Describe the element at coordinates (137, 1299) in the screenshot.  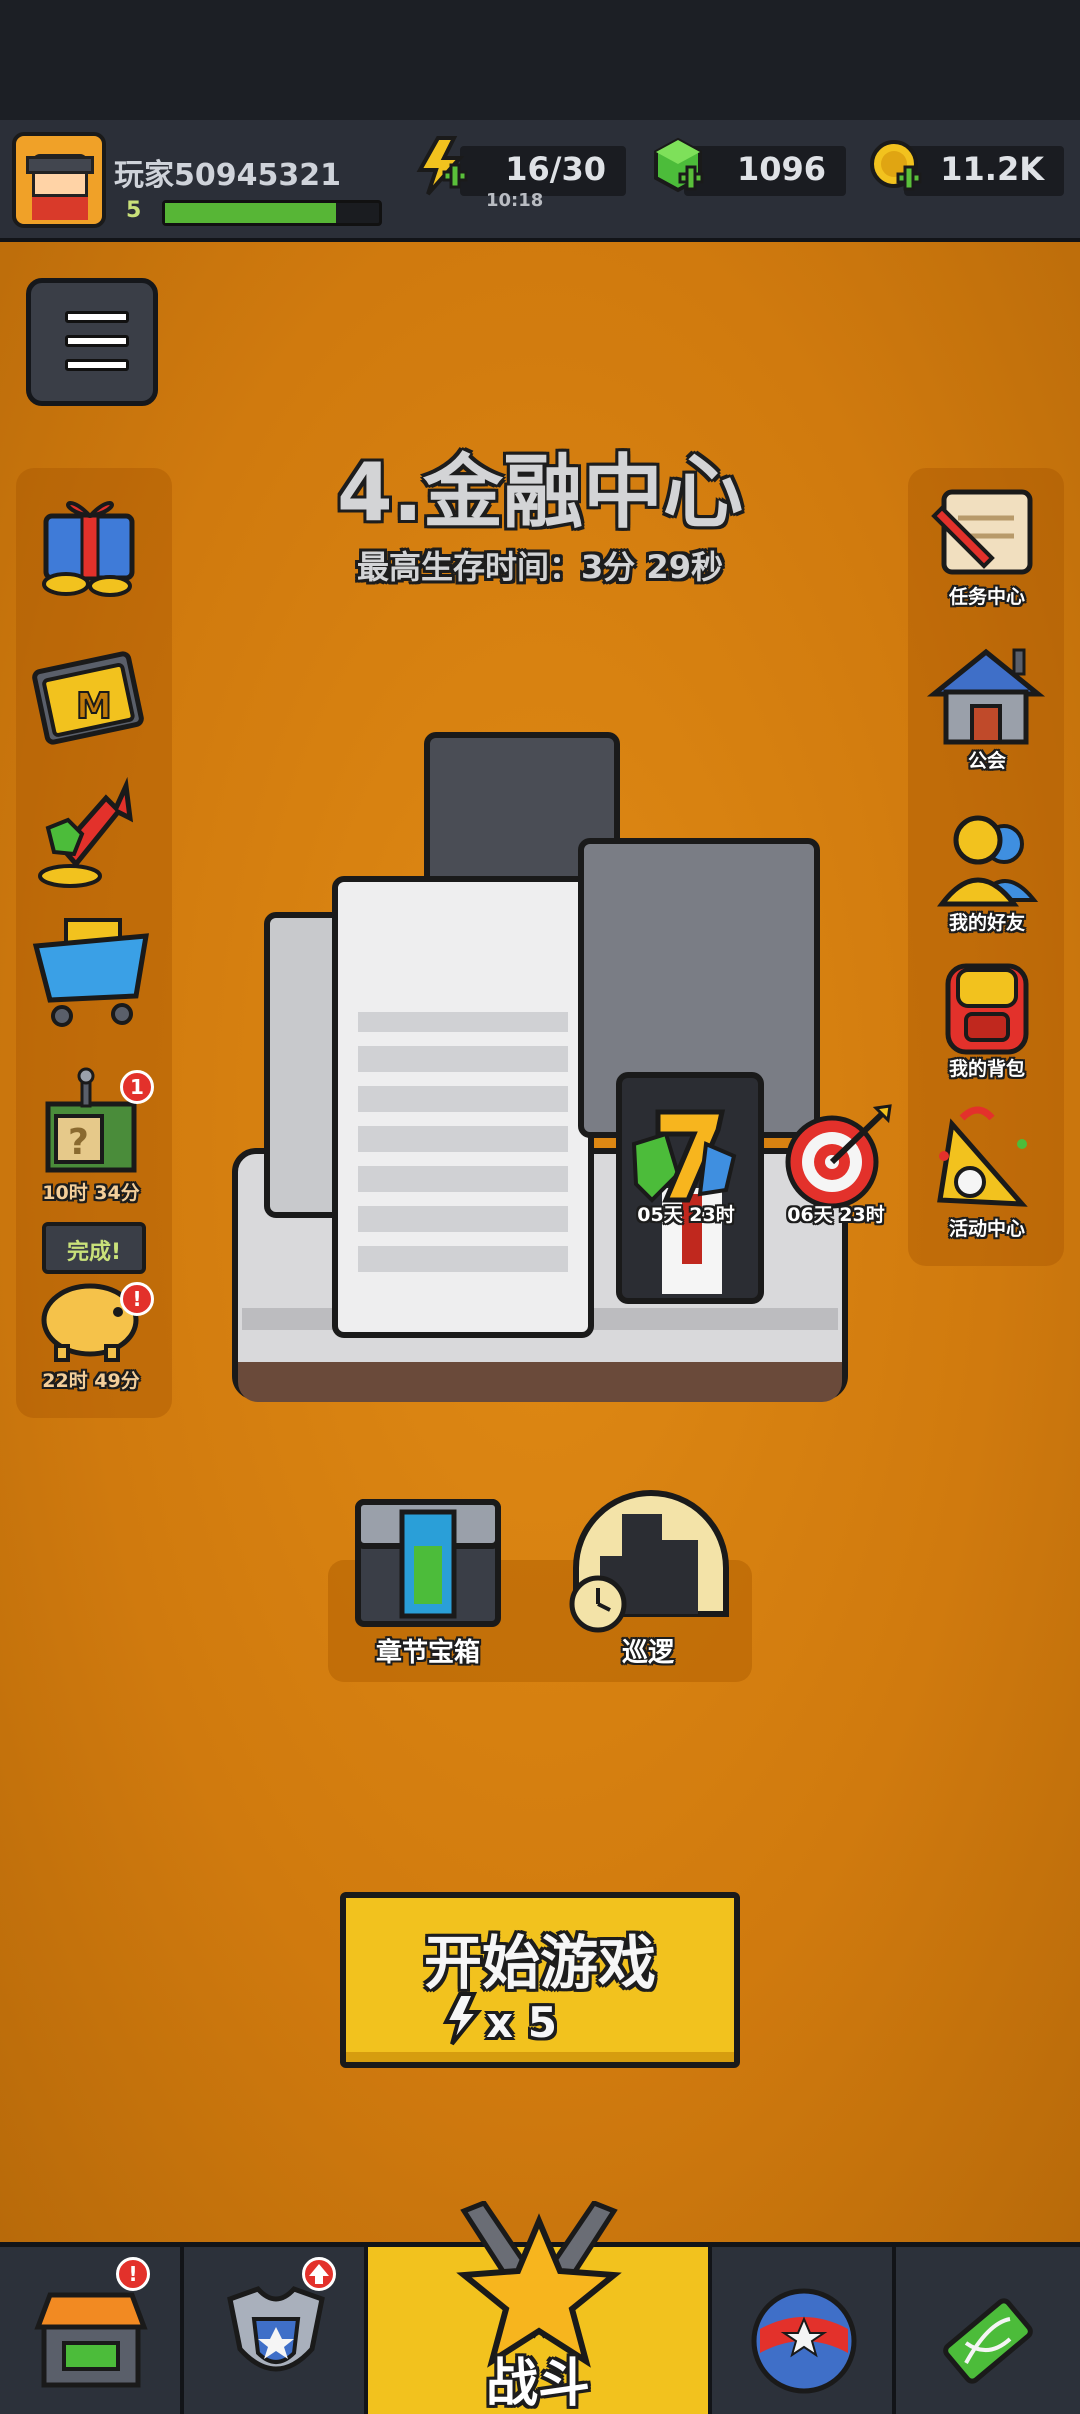
I see `piggy-notification-badge: !` at that location.